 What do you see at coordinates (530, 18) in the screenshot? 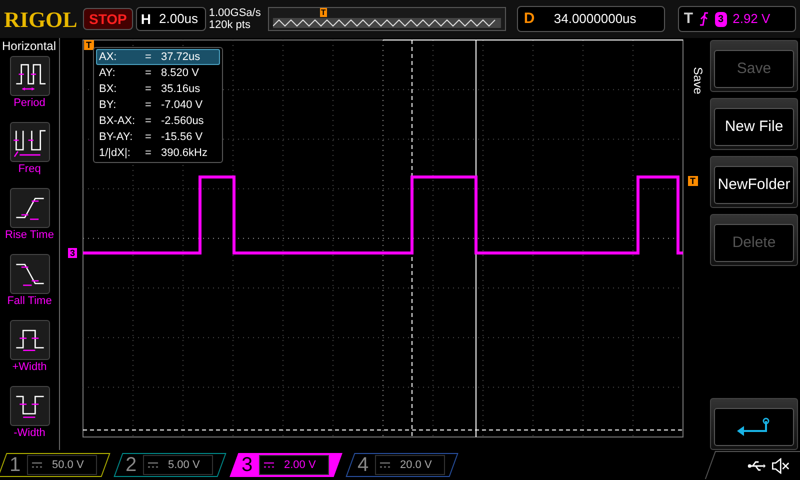
I see `delay-label: D` at bounding box center [530, 18].